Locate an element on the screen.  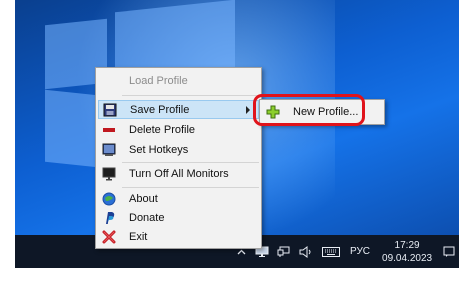
menu-item-about: About is located at coordinates (178, 198).